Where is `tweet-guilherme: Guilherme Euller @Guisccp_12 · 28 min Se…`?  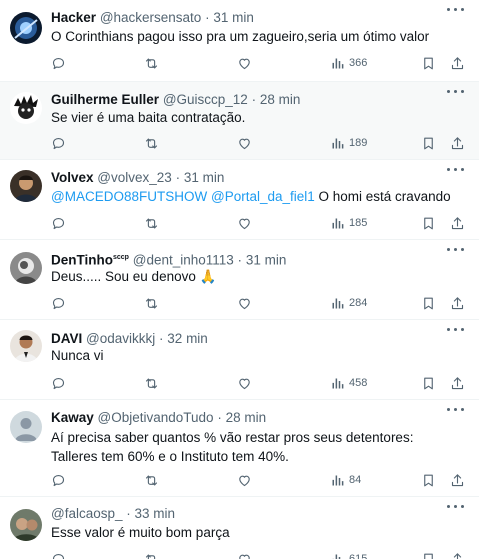 tweet-guilherme: Guilherme Euller @Guisccp_12 · 28 min Se… is located at coordinates (239, 121).